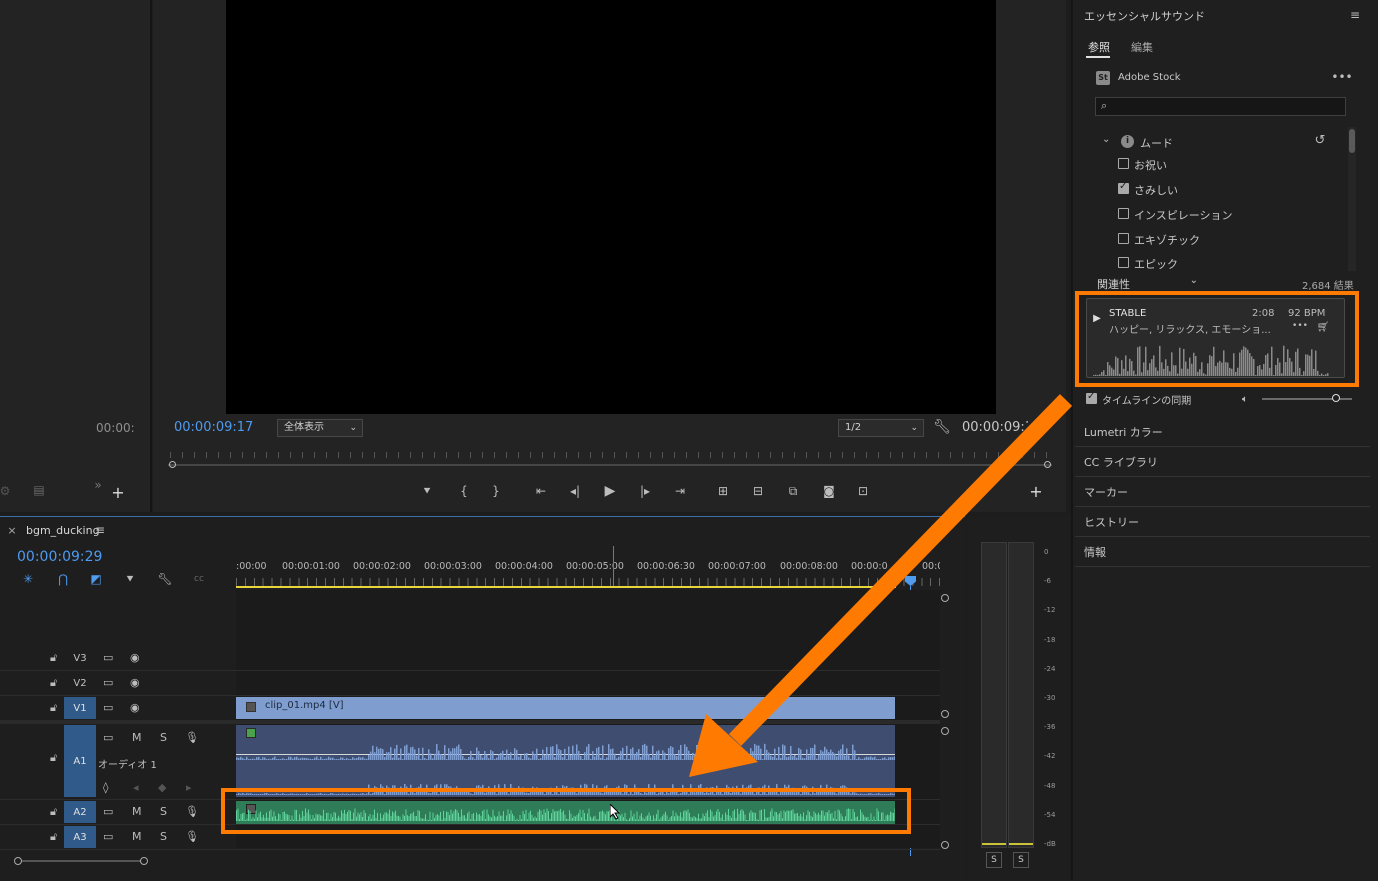 This screenshot has height=881, width=1378. Describe the element at coordinates (470, 861) in the screenshot. I see `timeline-horizontal-scrollbar` at that location.